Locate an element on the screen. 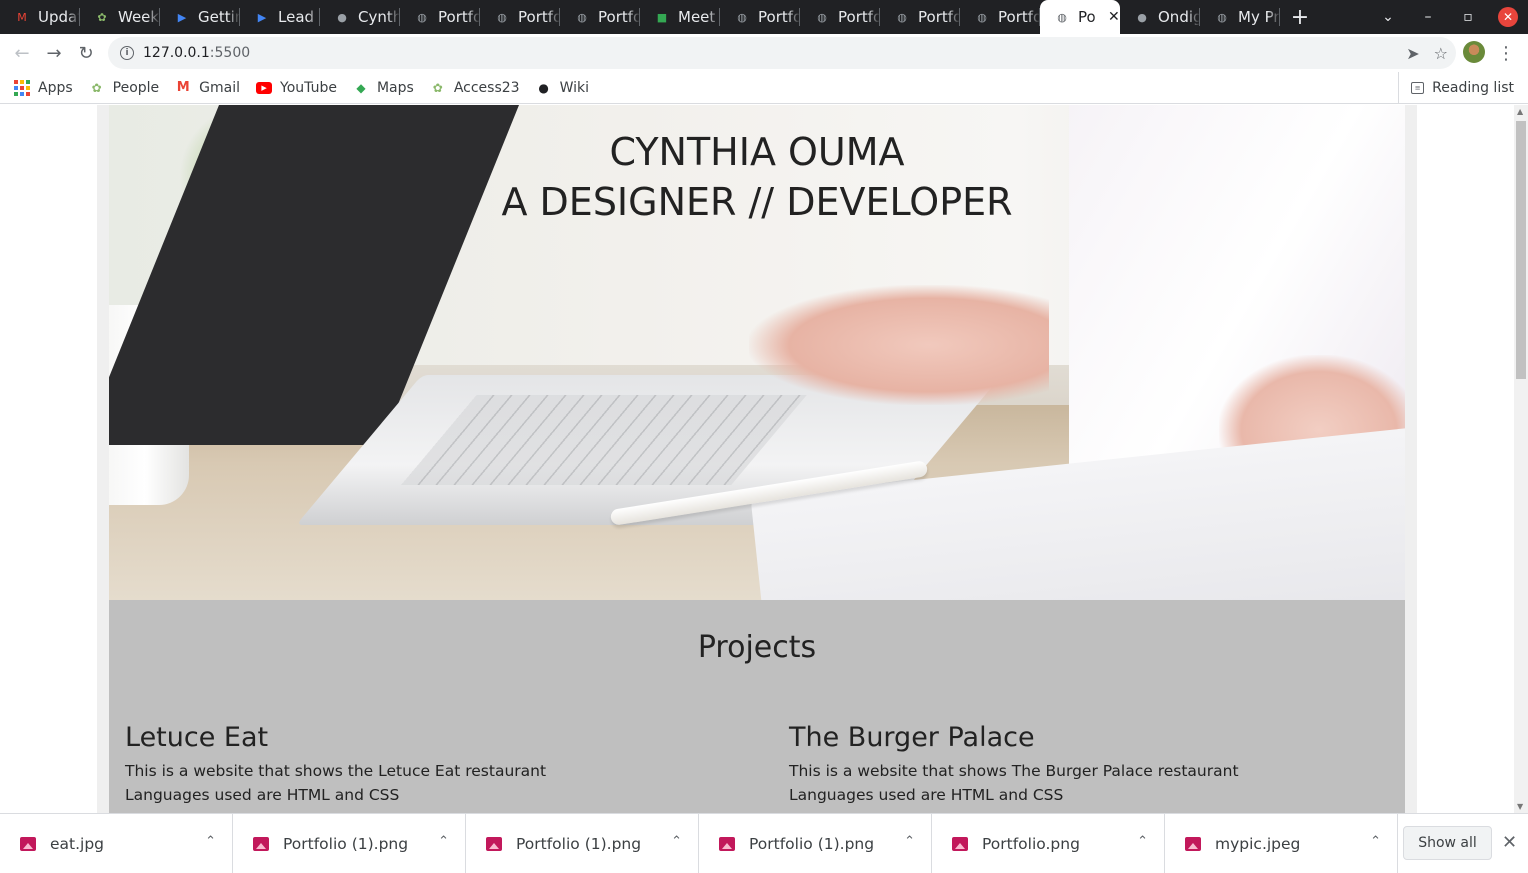 This screenshot has width=1528, height=873. bookmark-wiki: ● Wiki is located at coordinates (562, 88).